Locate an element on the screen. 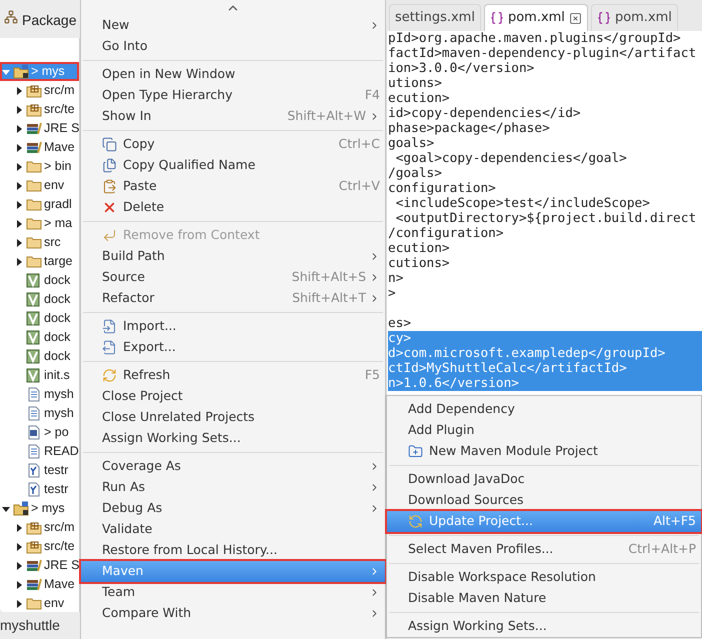 The height and width of the screenshot is (639, 702). code-line: ecution> is located at coordinates (419, 248).